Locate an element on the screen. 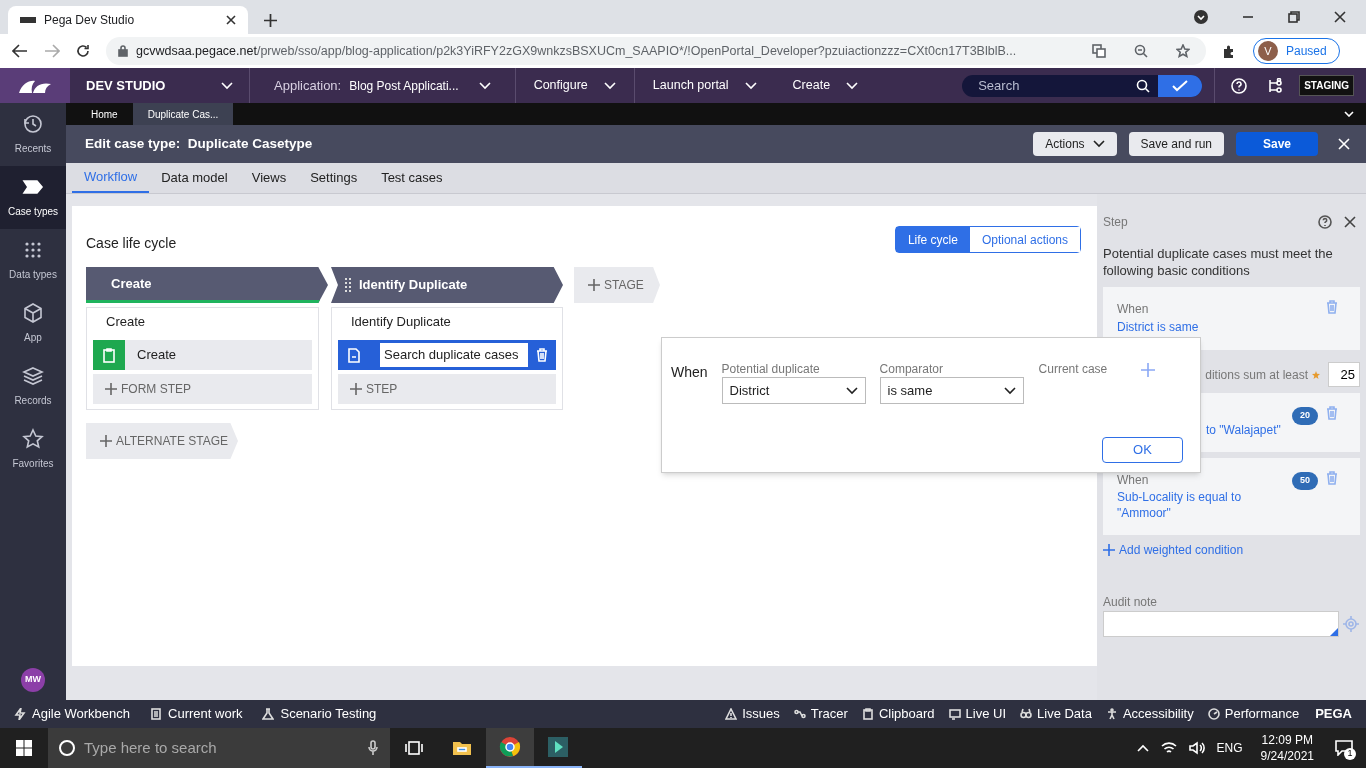 This screenshot has width=1366, height=768. cube-icon is located at coordinates (33, 313).